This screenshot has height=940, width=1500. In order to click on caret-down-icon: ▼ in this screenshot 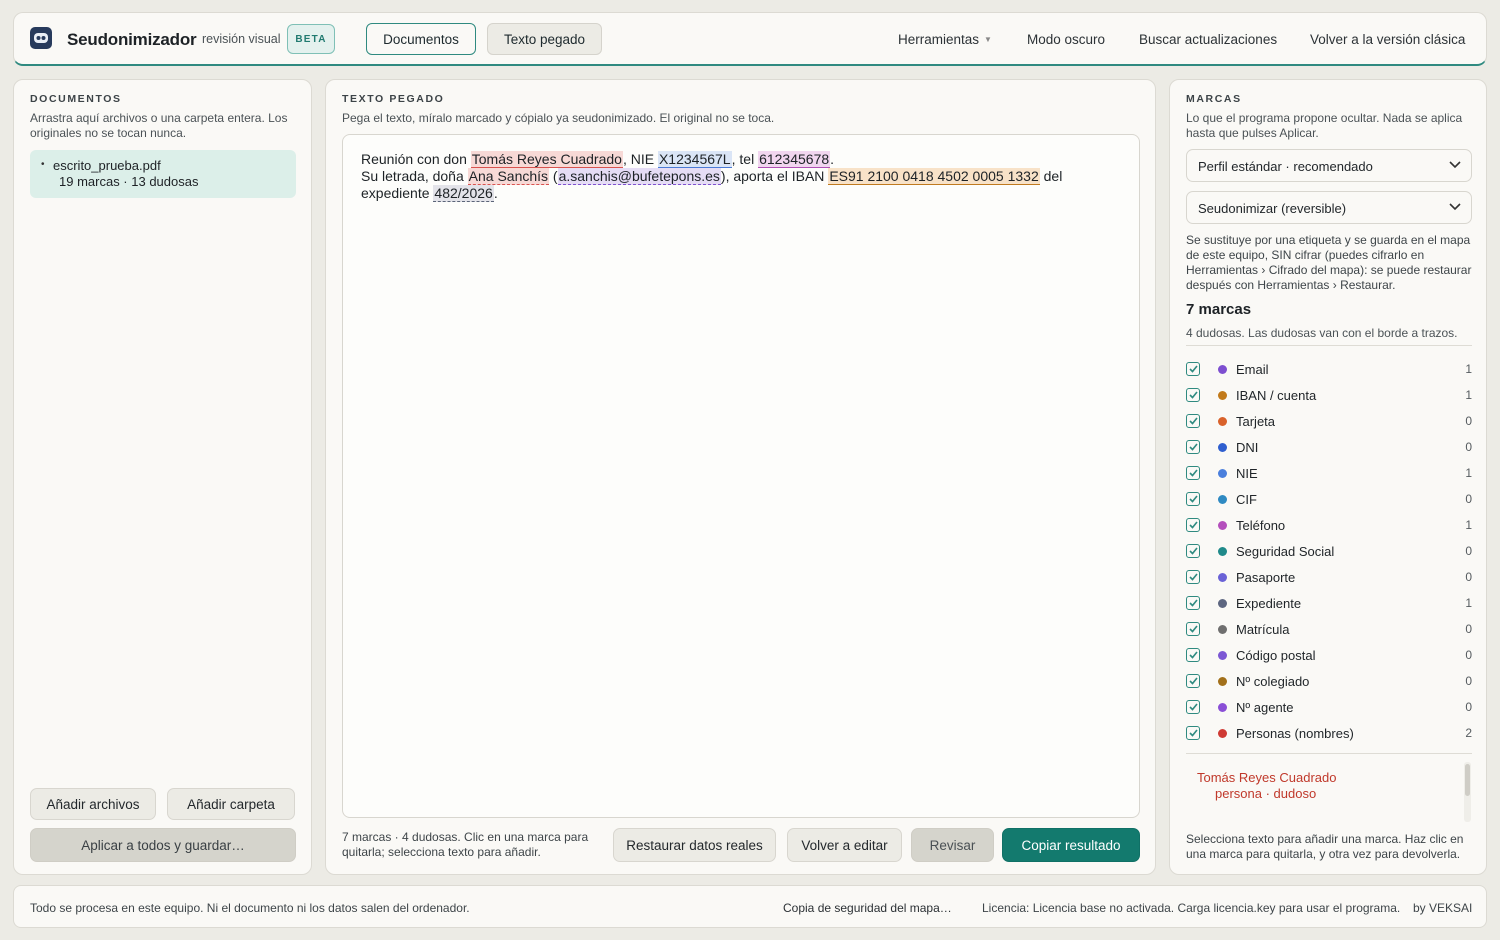, I will do `click(988, 39)`.